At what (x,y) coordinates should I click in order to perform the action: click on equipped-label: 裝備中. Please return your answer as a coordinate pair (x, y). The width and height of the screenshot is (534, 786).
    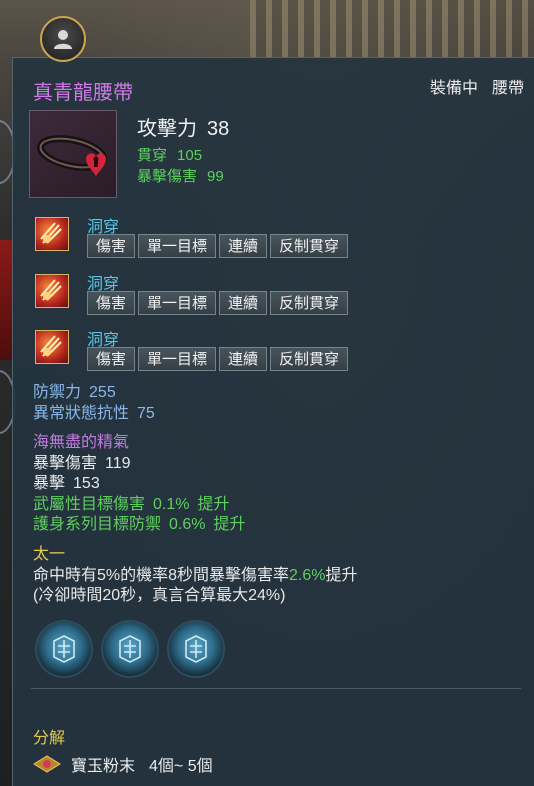
    Looking at the image, I should click on (453, 88).